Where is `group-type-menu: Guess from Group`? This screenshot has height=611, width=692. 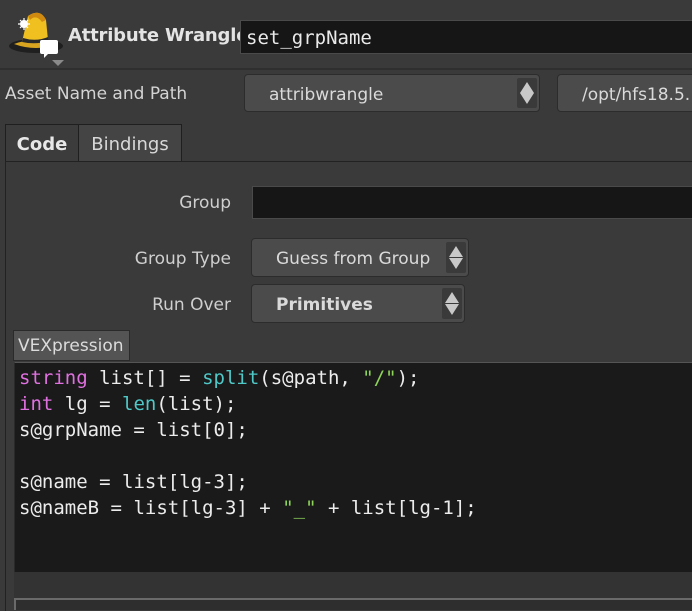
group-type-menu: Guess from Group is located at coordinates (360, 257).